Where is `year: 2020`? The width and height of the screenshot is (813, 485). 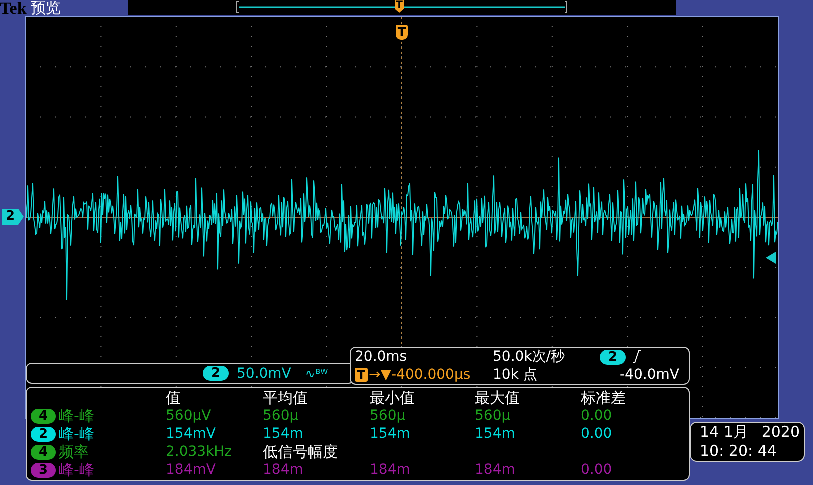
year: 2020 is located at coordinates (781, 432).